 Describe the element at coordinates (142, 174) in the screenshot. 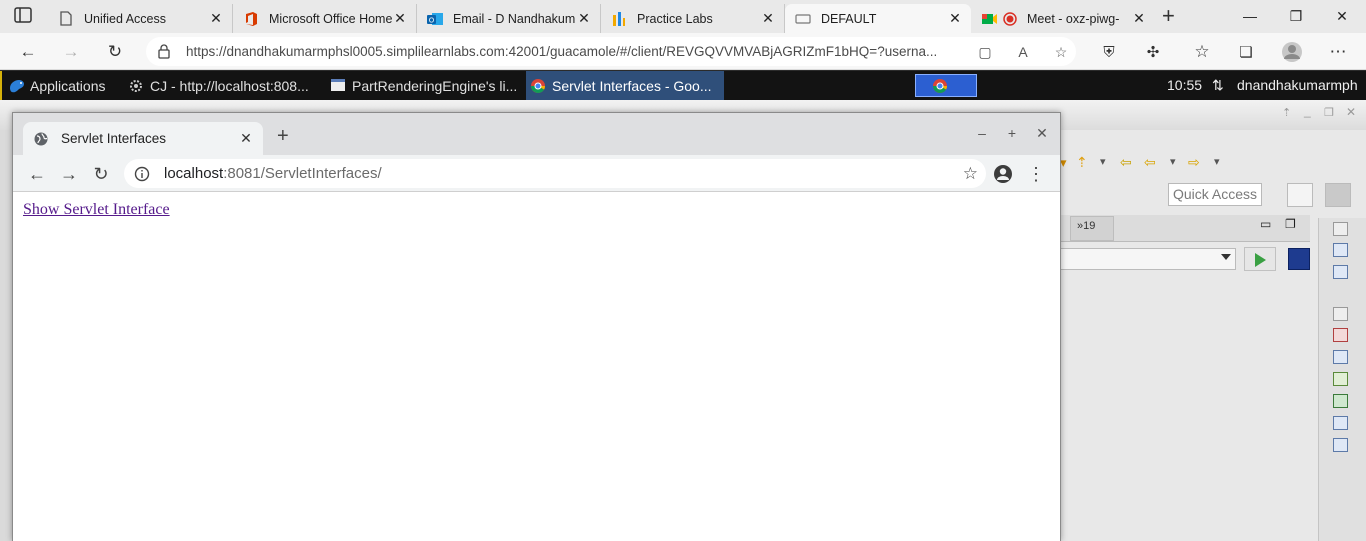

I see `info-icon` at that location.